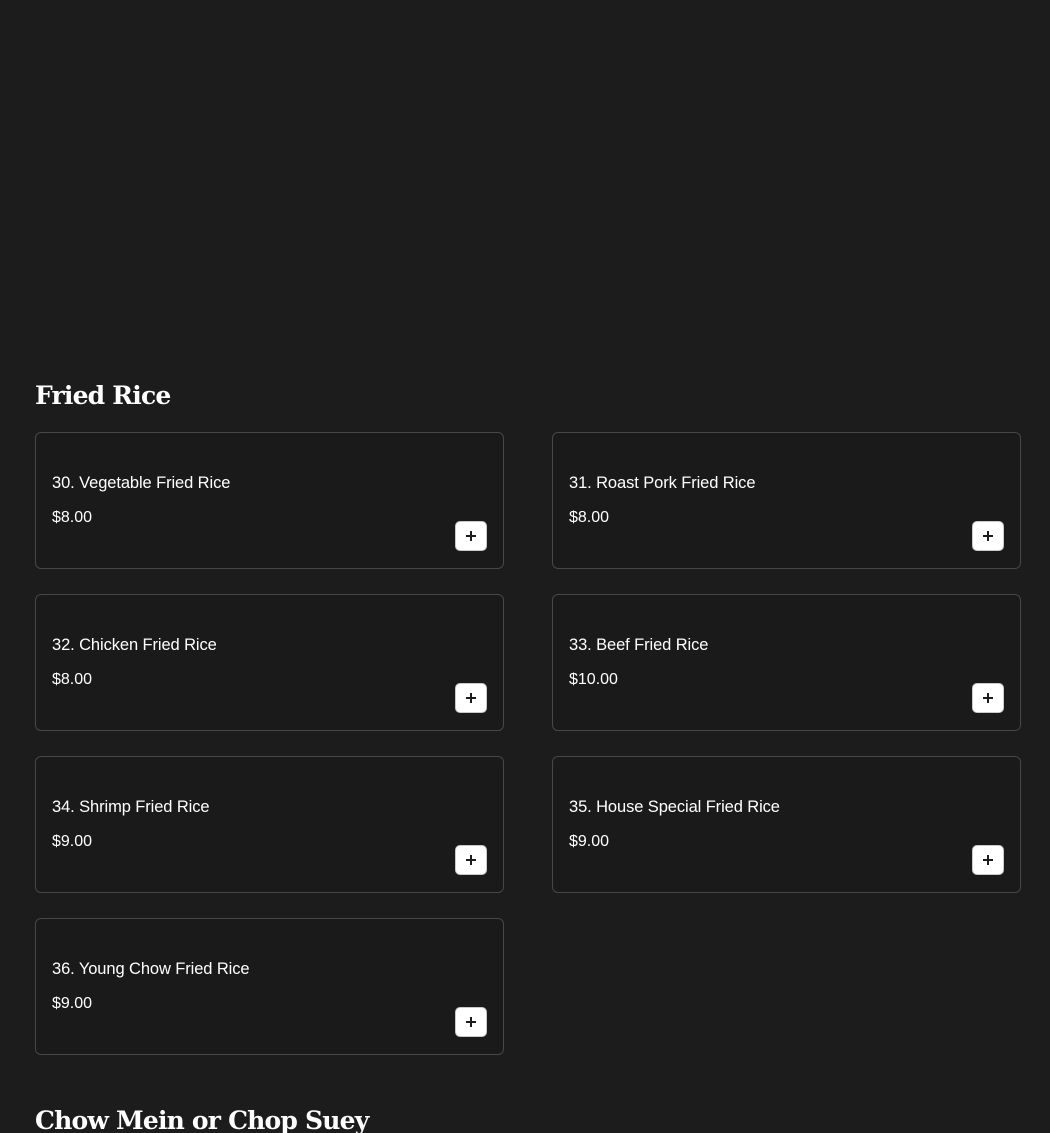 The image size is (1050, 1133). What do you see at coordinates (786, 662) in the screenshot?
I see `menu-item-card: 33. Beef Fried Rice $10.00` at bounding box center [786, 662].